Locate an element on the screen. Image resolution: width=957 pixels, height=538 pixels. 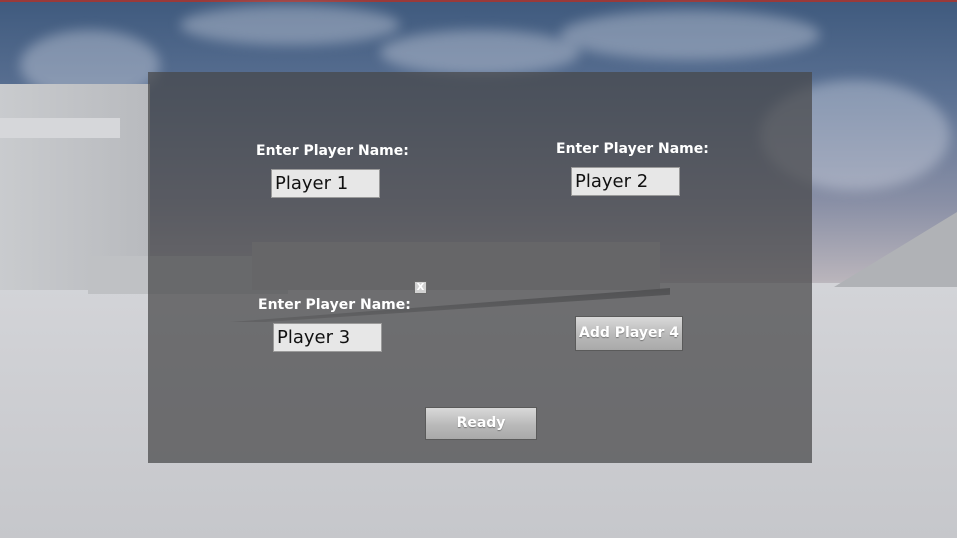
add-player-4-button: Add Player 4 is located at coordinates (629, 333).